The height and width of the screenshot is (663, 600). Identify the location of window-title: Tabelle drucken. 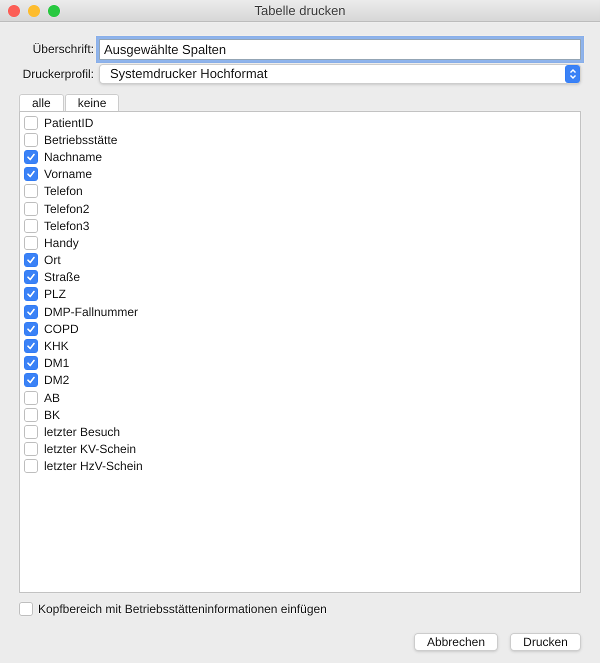
(300, 11).